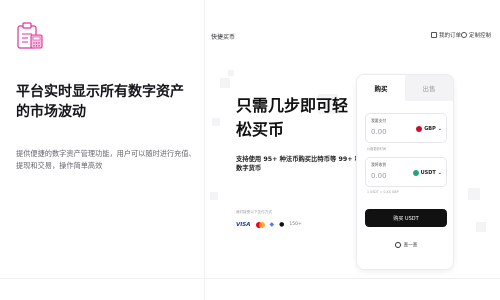  I want to click on settings-link: 定制控制, so click(476, 35).